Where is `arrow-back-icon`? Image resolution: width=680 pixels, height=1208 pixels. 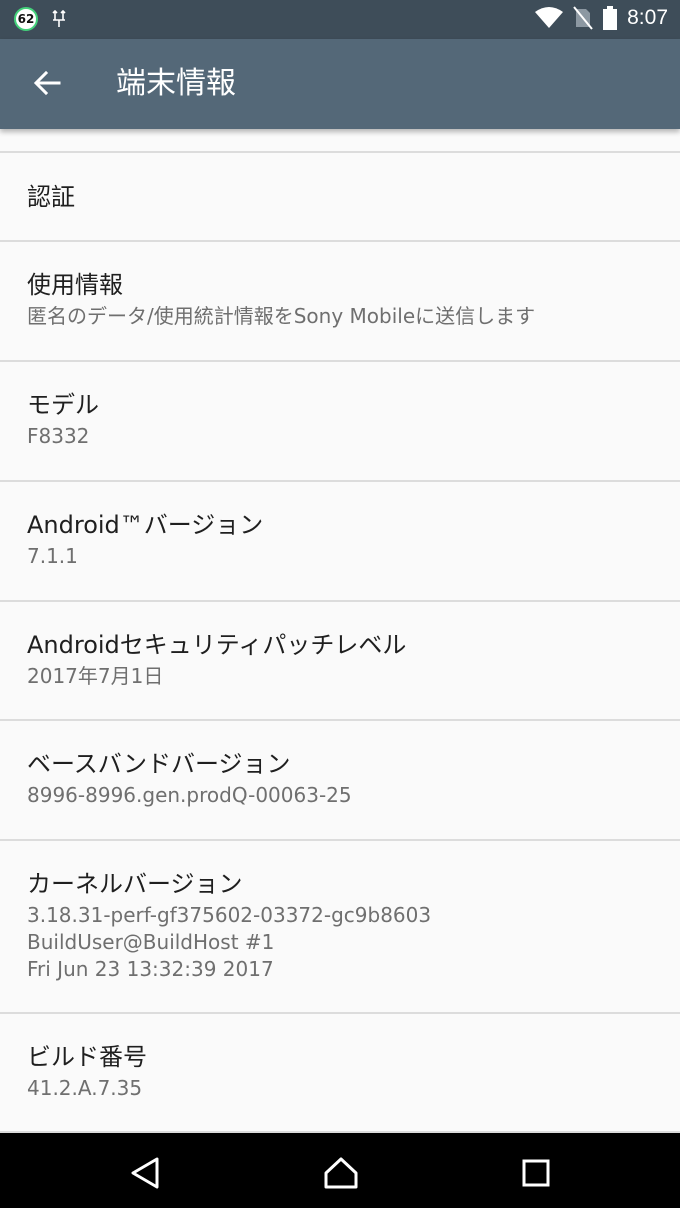
arrow-back-icon is located at coordinates (47, 83).